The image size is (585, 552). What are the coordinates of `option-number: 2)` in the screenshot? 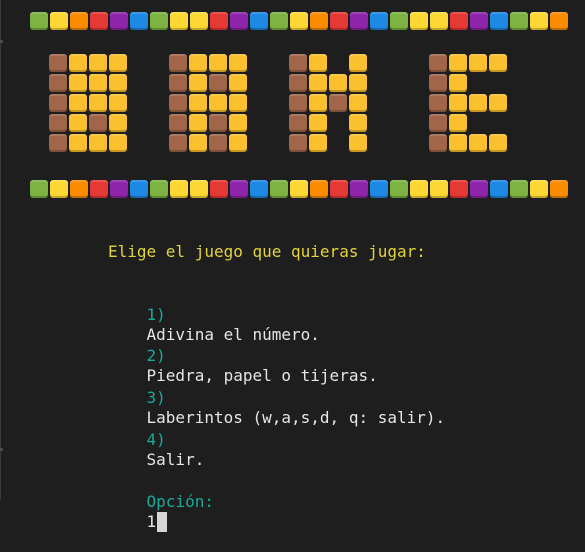 It's located at (156, 355).